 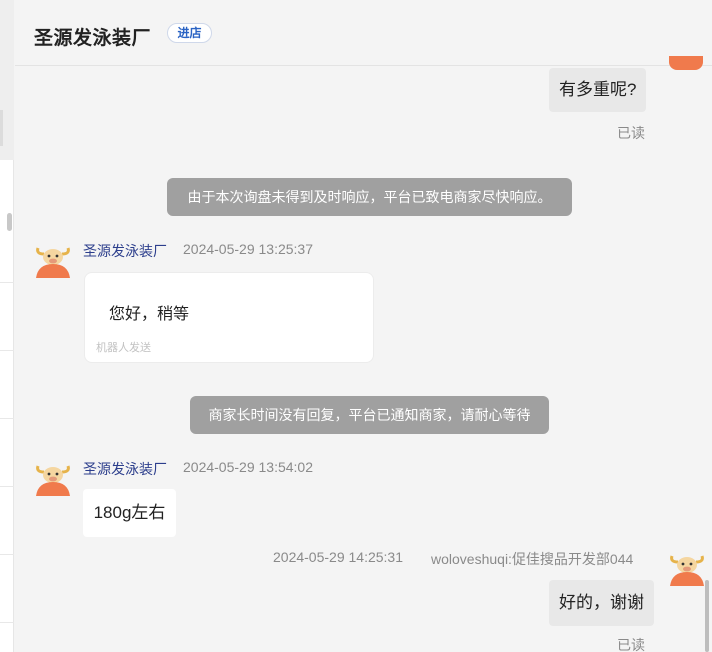 I want to click on outgoing-message-bubble: 好的，谢谢, so click(x=601, y=603).